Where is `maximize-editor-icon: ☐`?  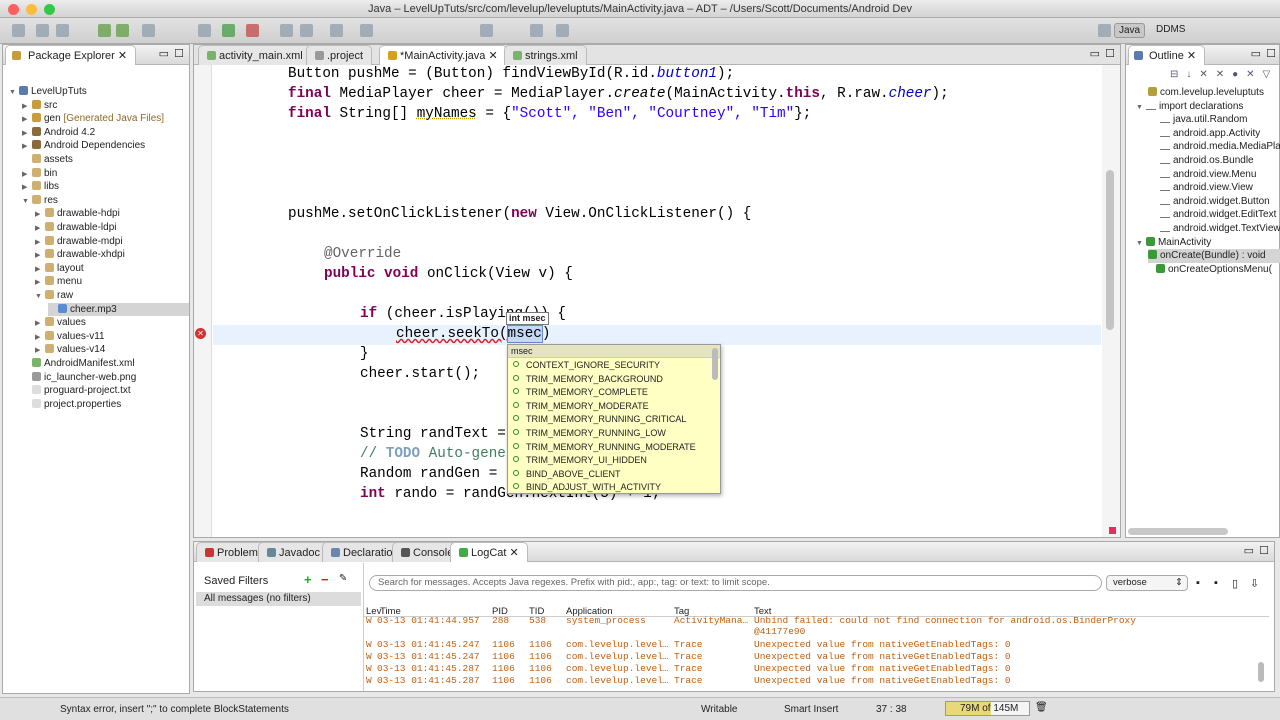
maximize-editor-icon: ☐ is located at coordinates (1110, 53).